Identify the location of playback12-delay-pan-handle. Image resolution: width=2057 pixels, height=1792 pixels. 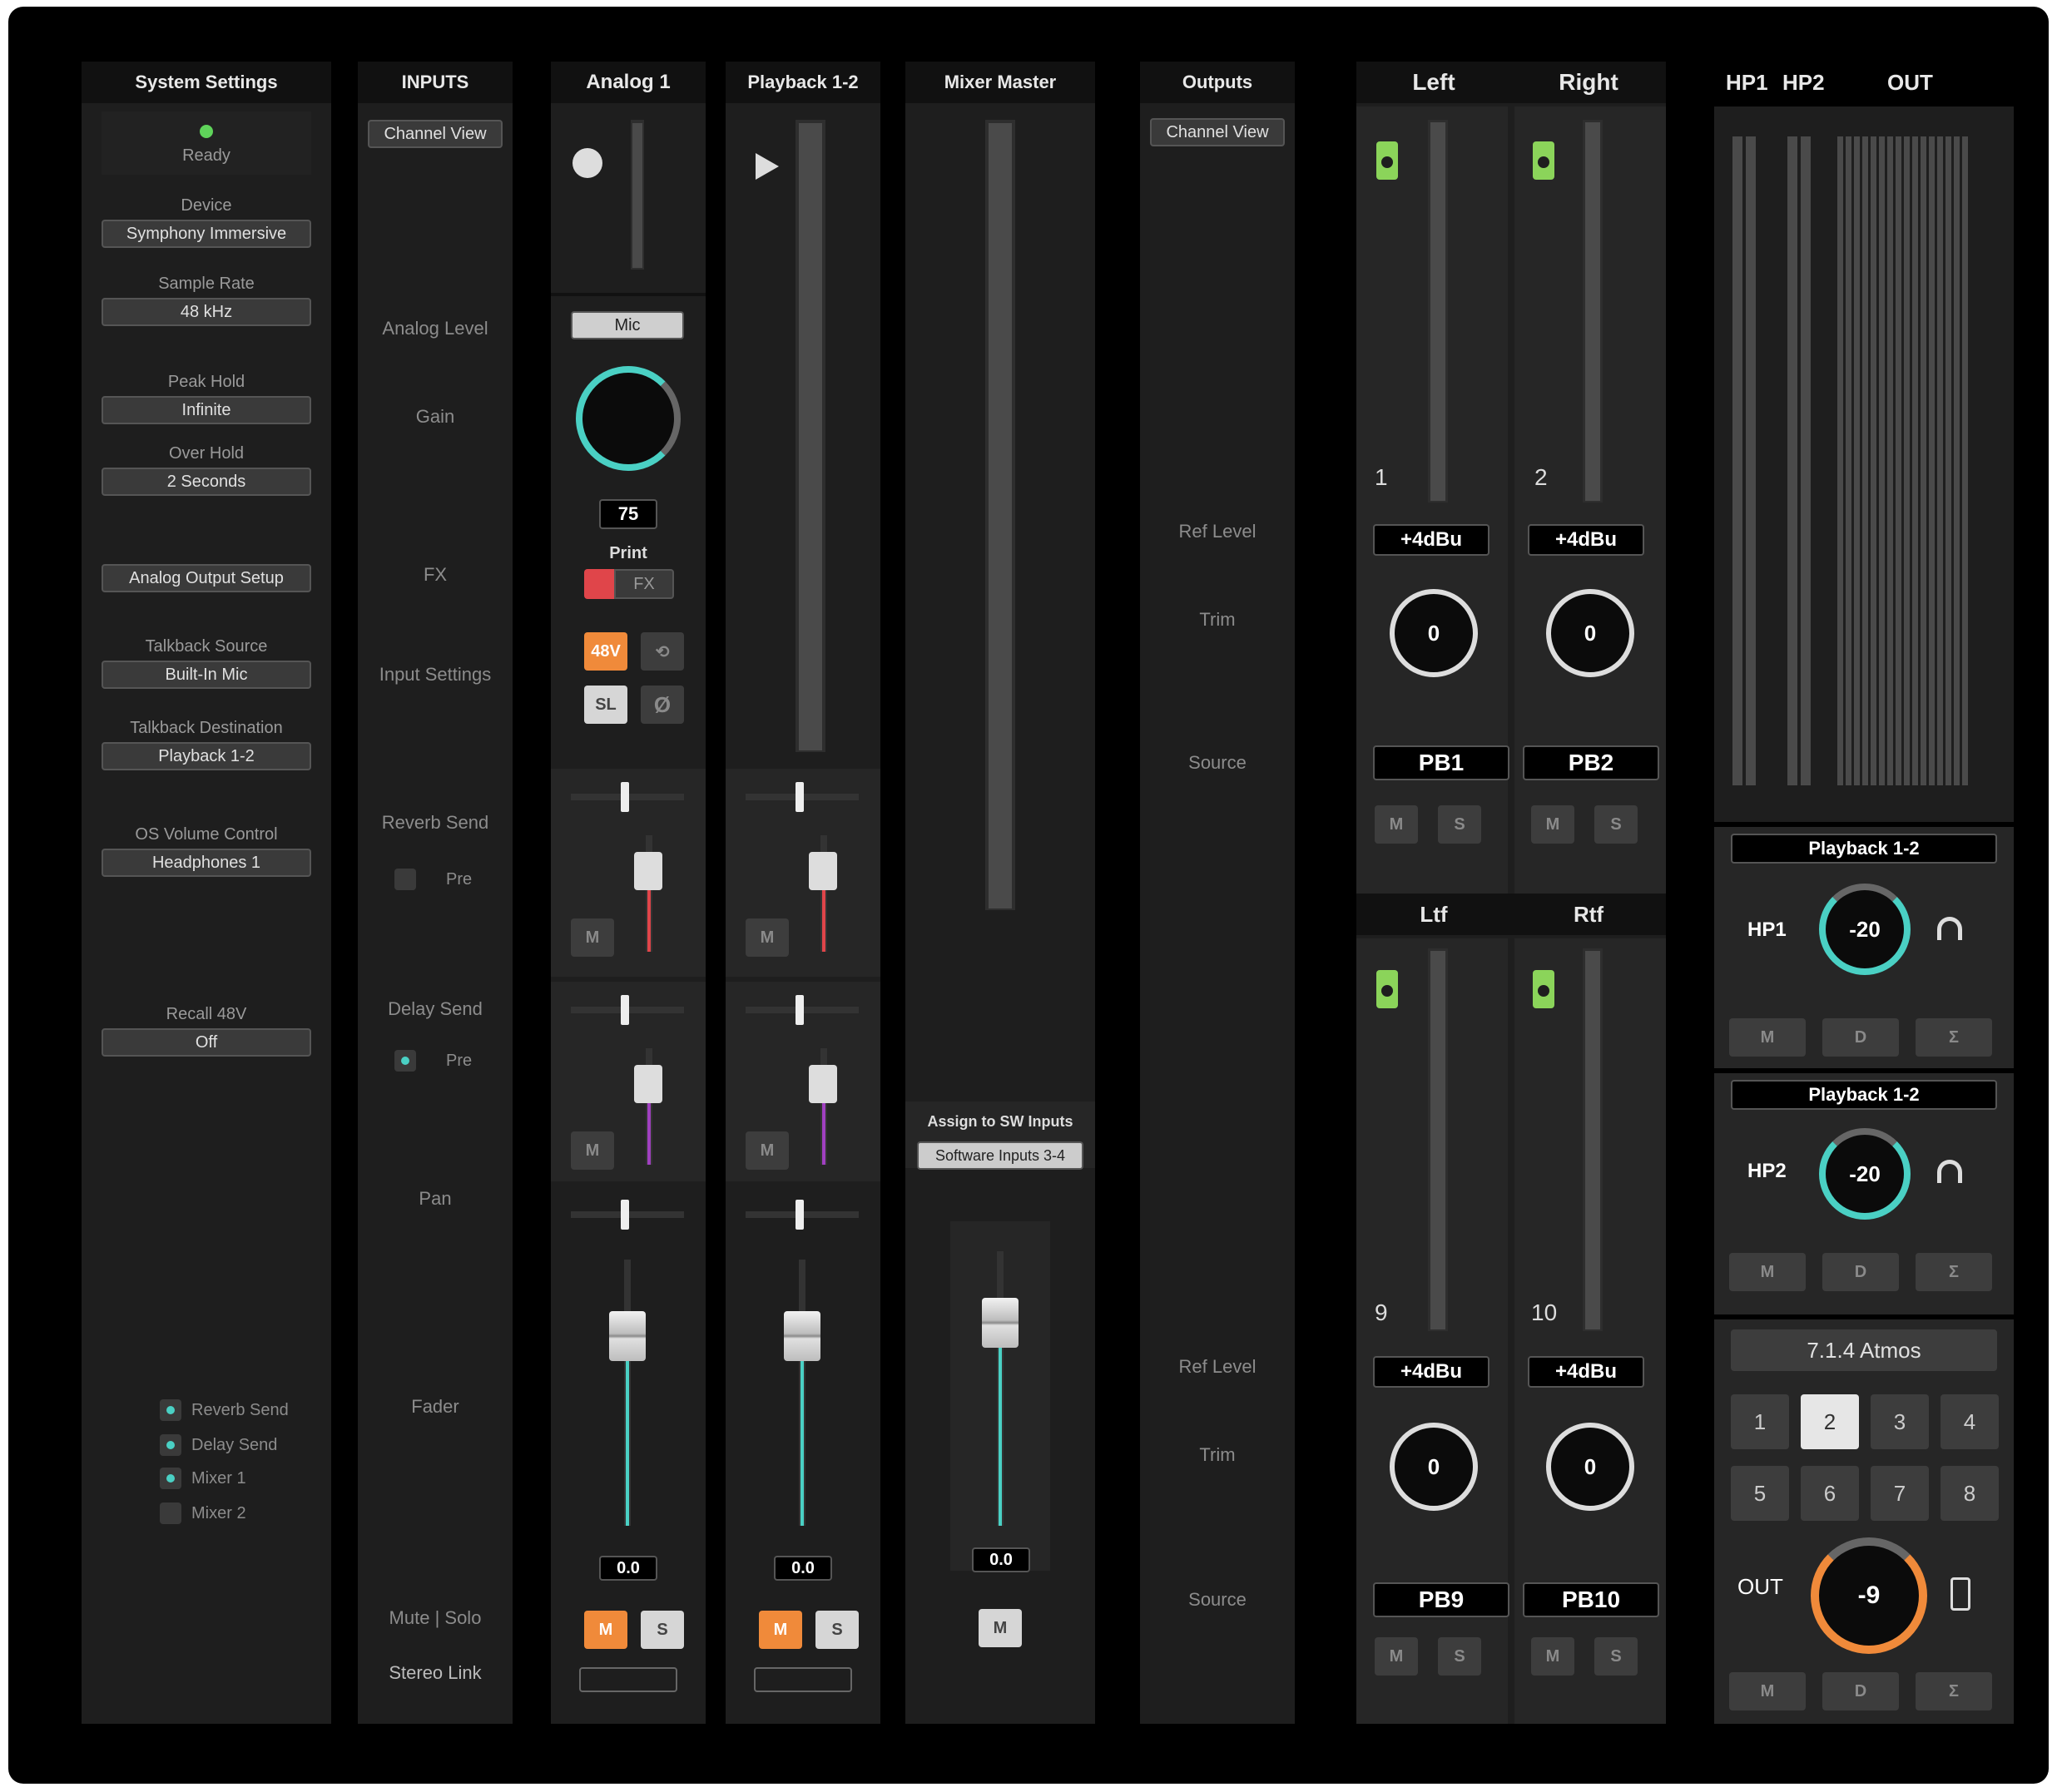
(800, 1010).